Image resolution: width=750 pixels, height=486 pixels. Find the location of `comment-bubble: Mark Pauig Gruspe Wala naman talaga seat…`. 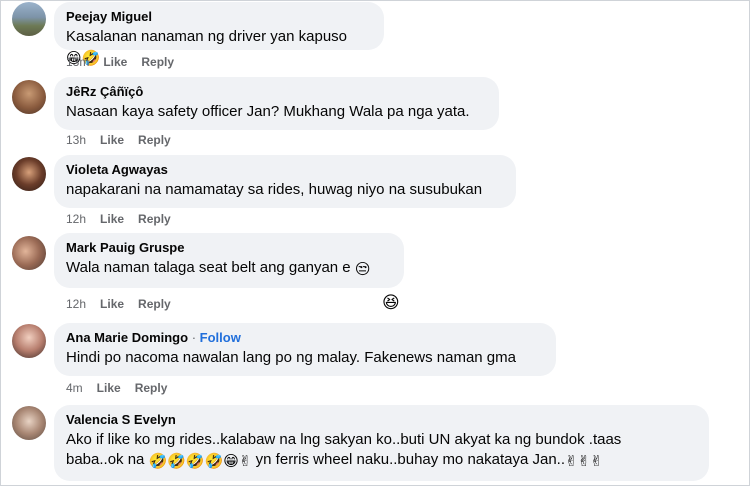

comment-bubble: Mark Pauig Gruspe Wala naman talaga seat… is located at coordinates (229, 260).